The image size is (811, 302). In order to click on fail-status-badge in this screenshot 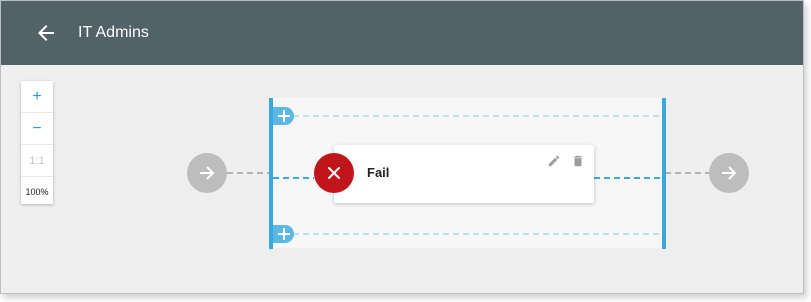, I will do `click(334, 173)`.